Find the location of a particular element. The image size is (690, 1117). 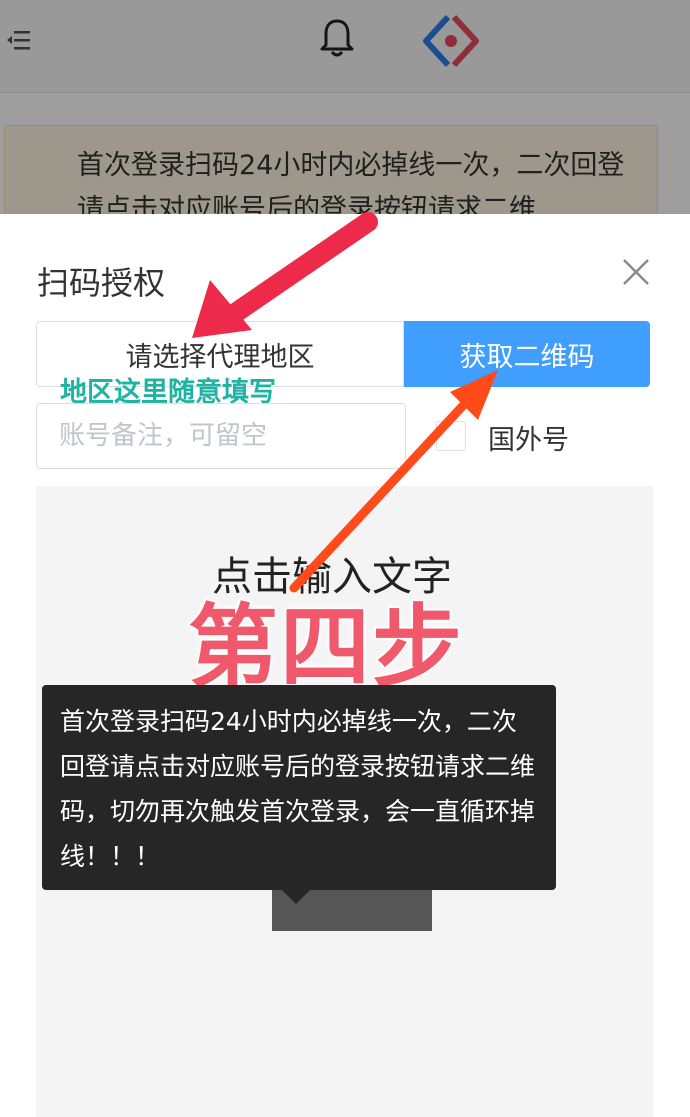

foreign-number-label: 国外号 is located at coordinates (528, 440).